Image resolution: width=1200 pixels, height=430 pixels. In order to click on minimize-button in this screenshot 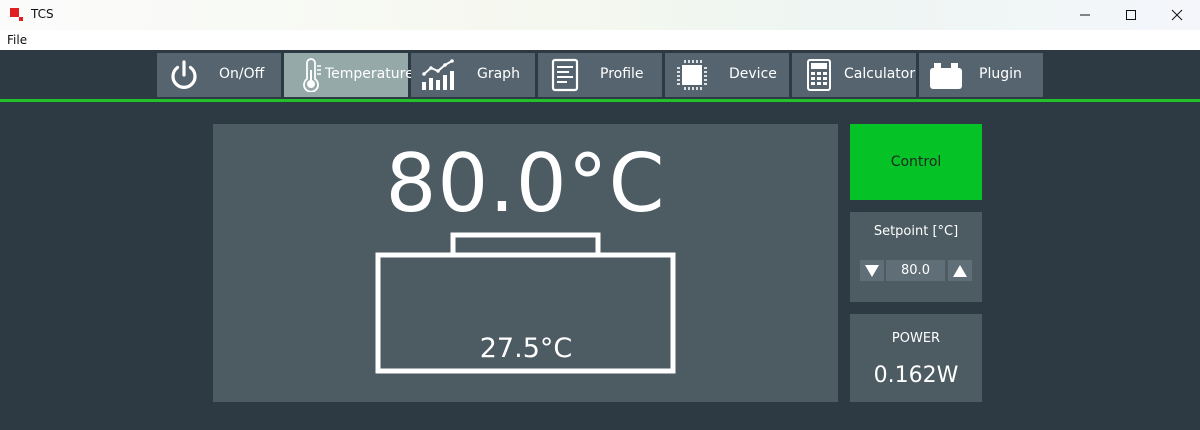, I will do `click(1085, 15)`.